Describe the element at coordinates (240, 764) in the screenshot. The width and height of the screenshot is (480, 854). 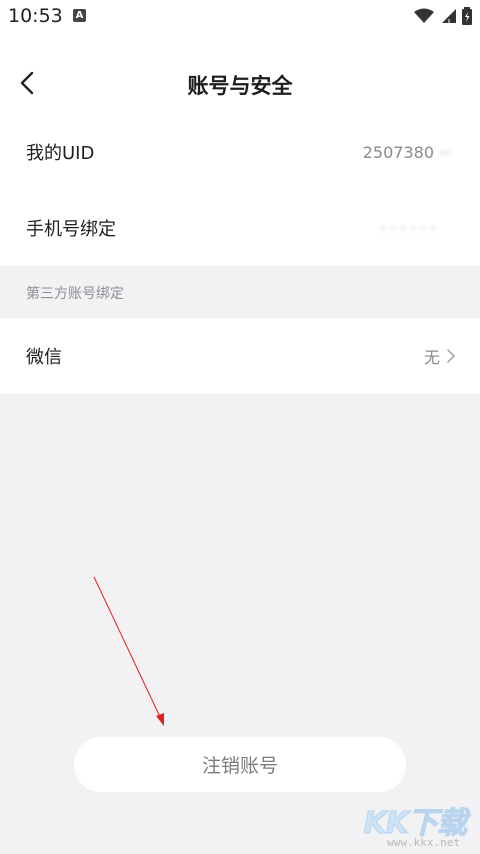
I see `cancel-account-button: 注销账号` at that location.